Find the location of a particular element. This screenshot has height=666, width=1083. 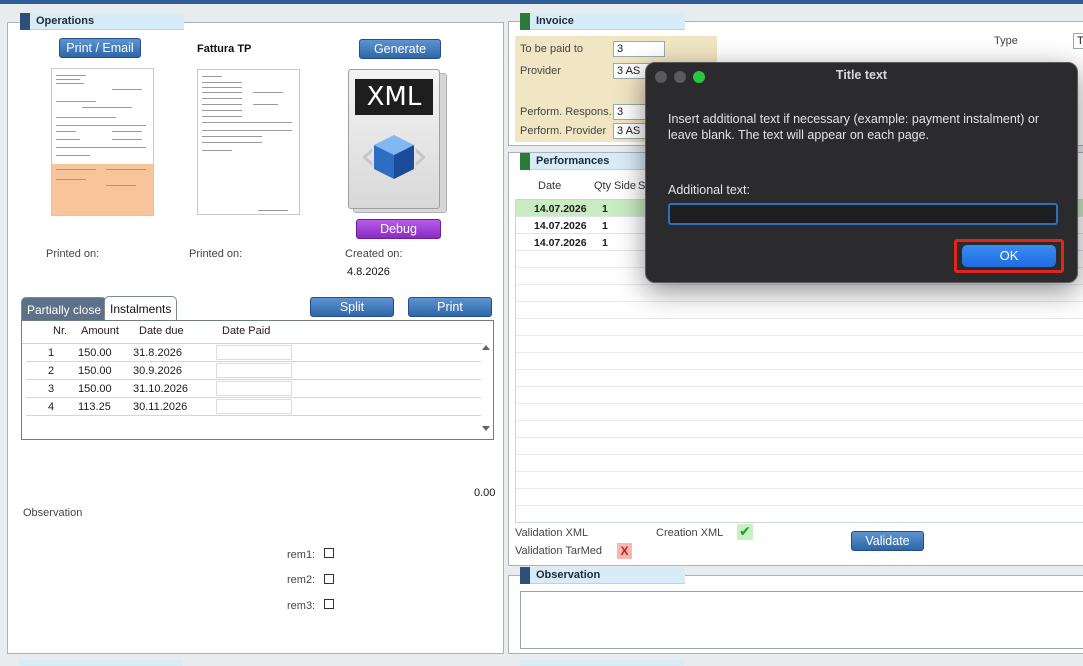

rem1-checkbox is located at coordinates (329, 553).